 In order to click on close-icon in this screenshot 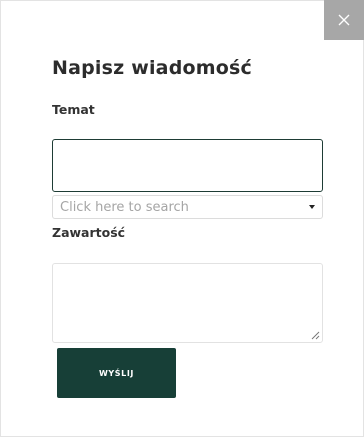, I will do `click(344, 20)`.